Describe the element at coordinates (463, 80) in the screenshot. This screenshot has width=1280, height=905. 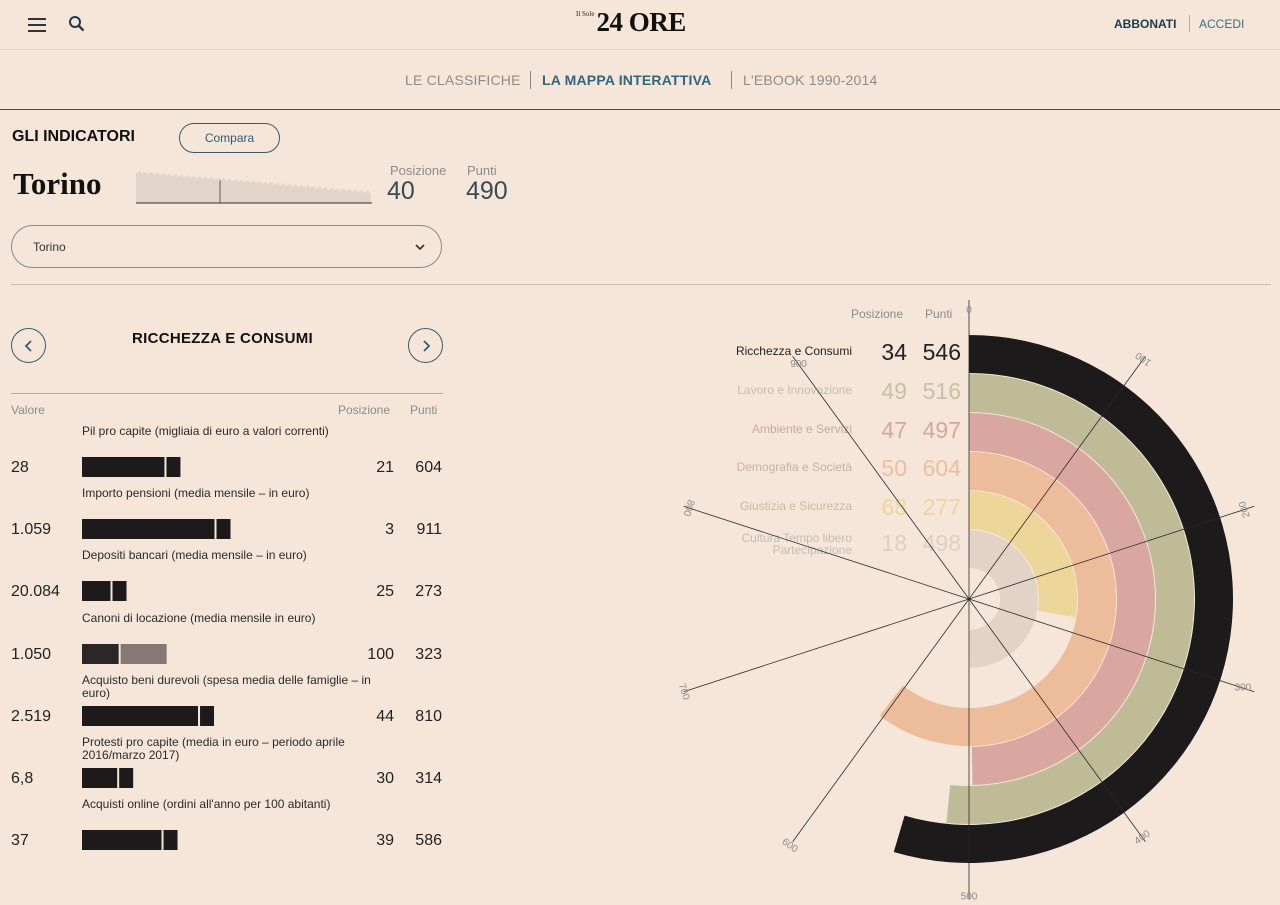
I see `tab-classifiche: LE CLASSIFICHE` at that location.